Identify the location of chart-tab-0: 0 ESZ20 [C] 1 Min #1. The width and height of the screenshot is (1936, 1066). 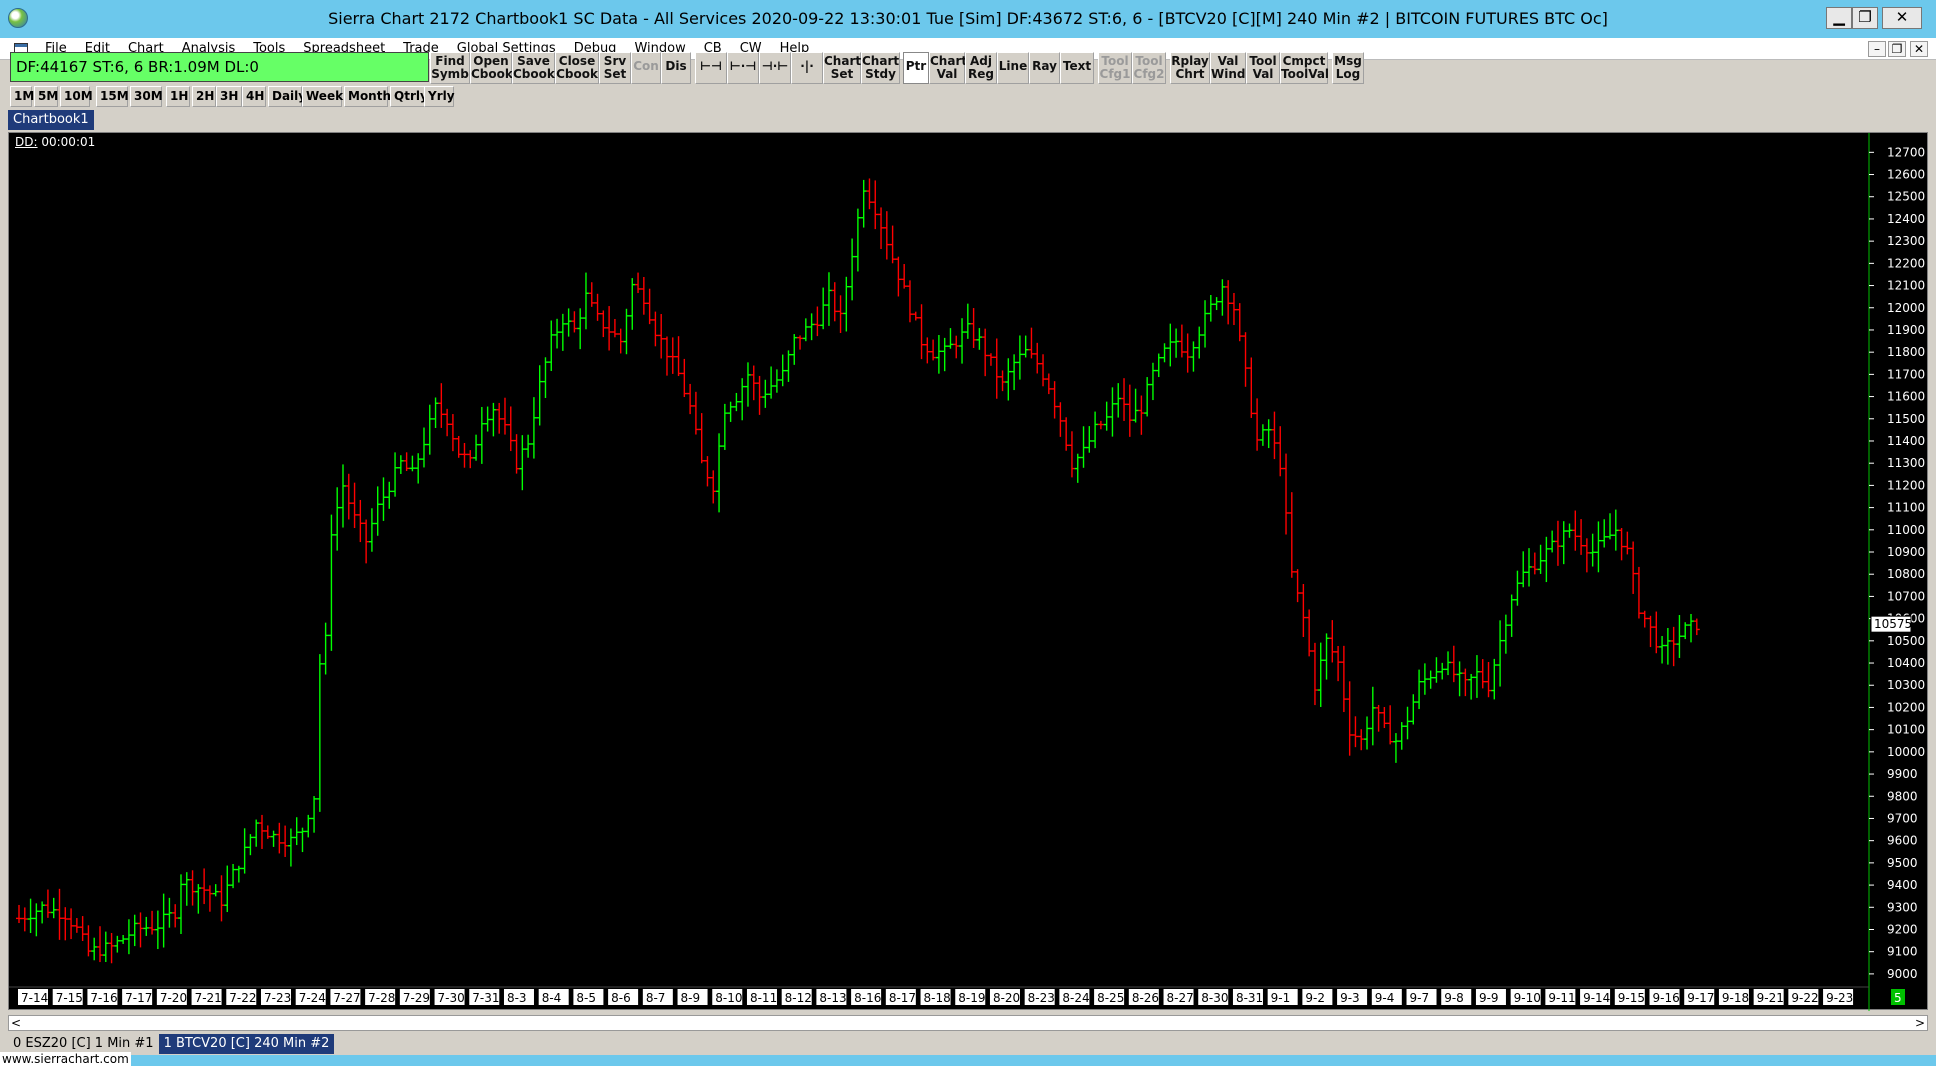
(83, 1044).